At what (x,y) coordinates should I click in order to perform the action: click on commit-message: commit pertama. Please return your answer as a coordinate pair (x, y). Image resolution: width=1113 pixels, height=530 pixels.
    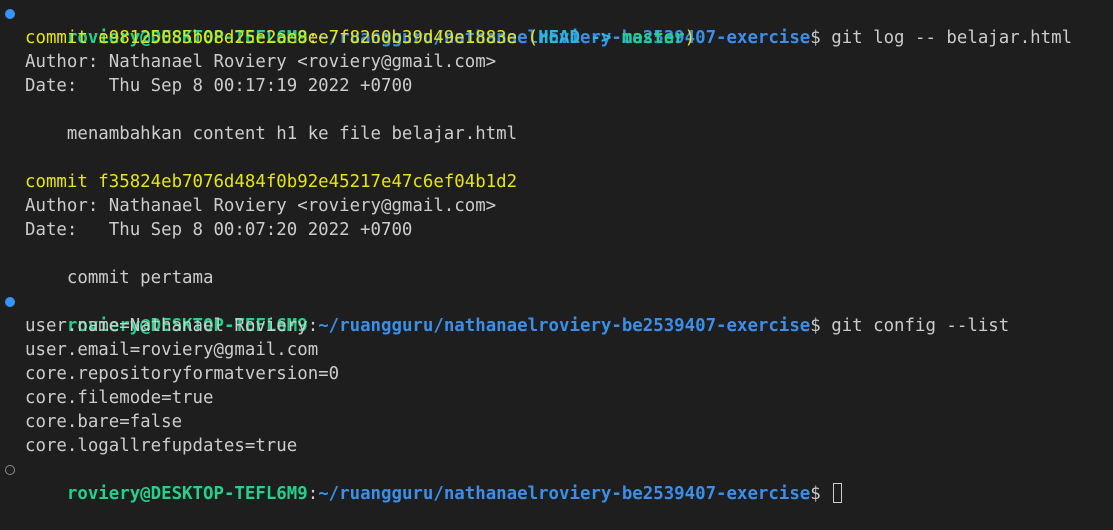
    Looking at the image, I should click on (119, 278).